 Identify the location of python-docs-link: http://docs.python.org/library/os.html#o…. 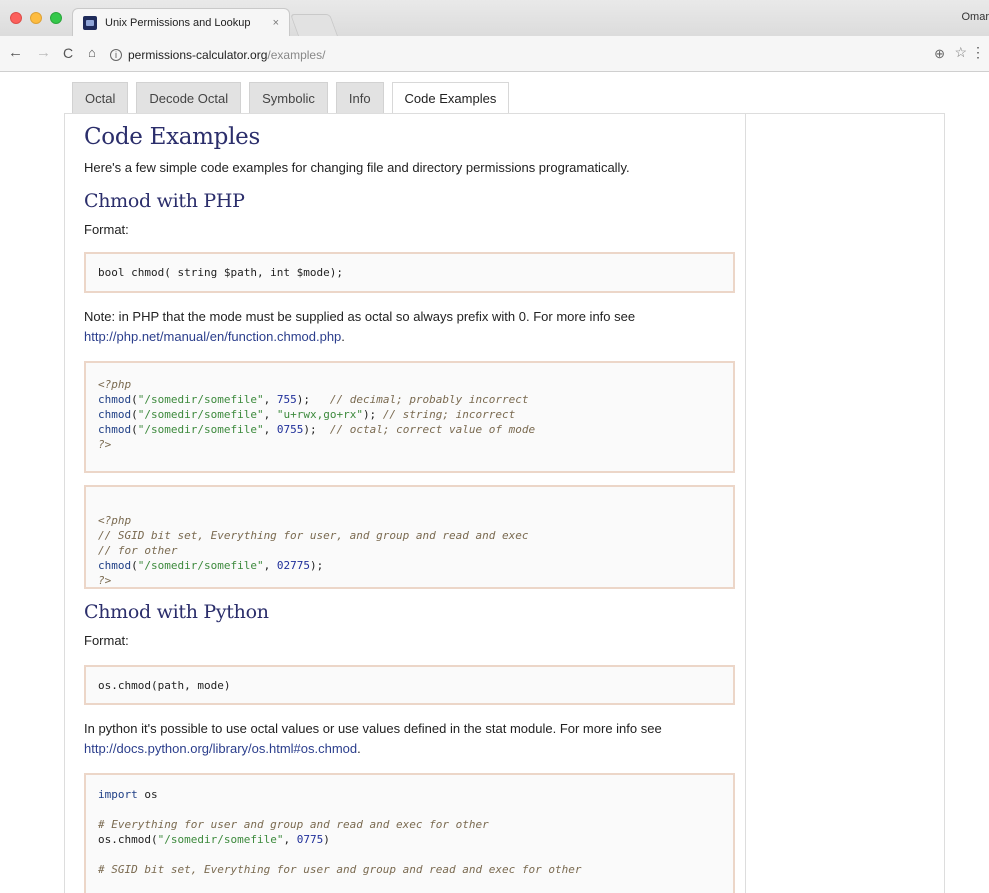
(220, 748).